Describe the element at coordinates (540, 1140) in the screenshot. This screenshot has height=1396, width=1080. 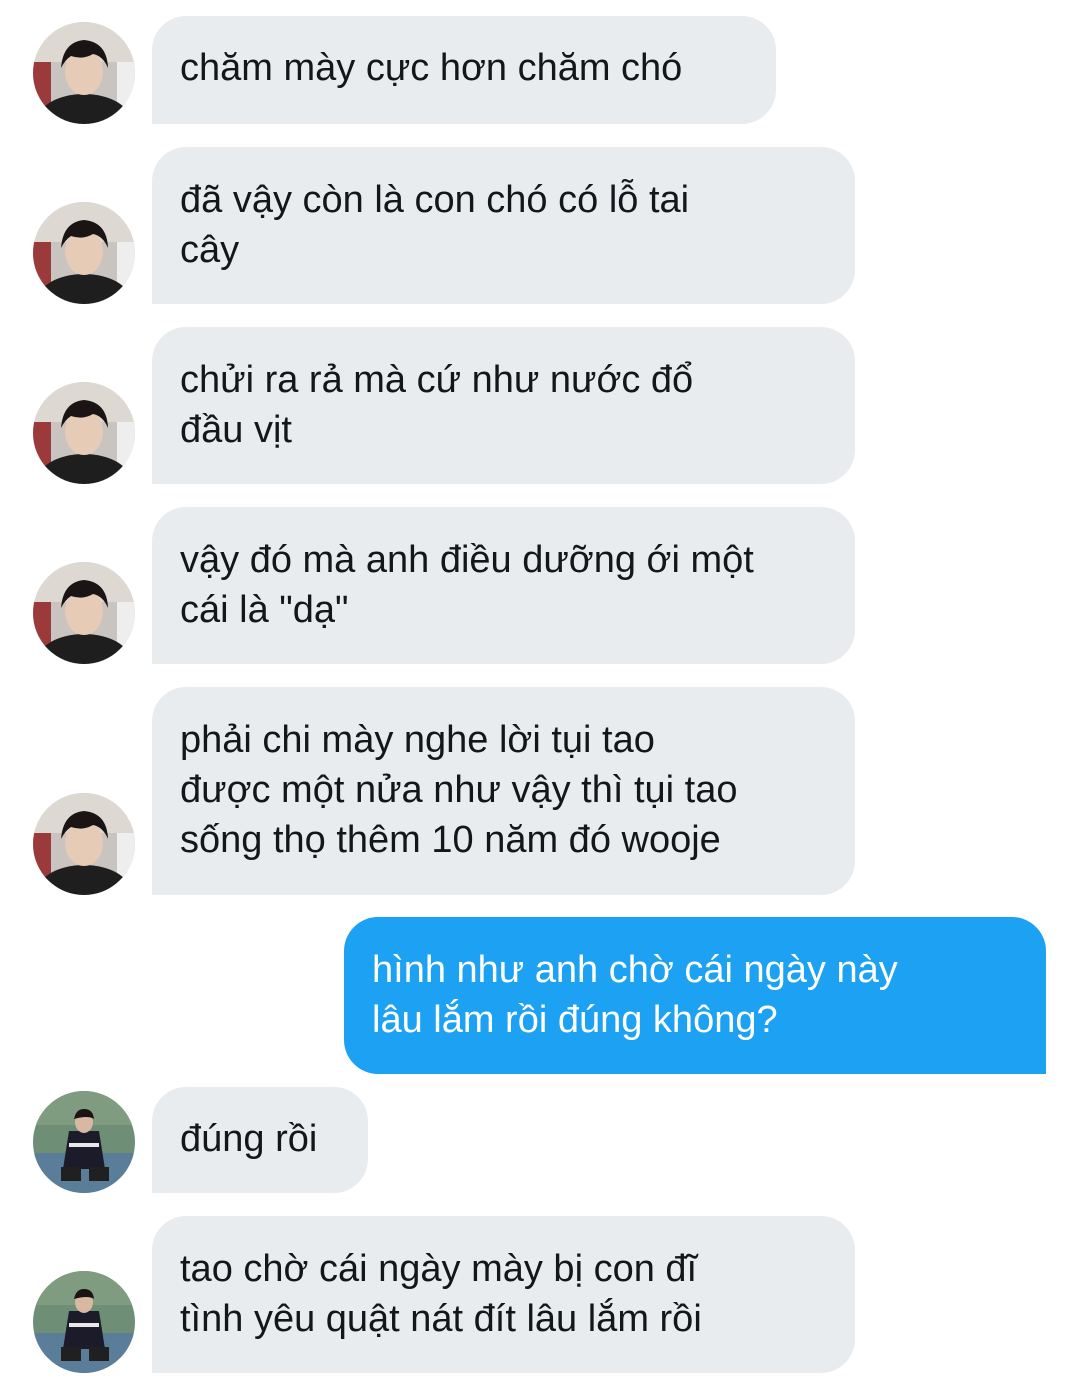
I see `message-row: đúng rồi` at that location.